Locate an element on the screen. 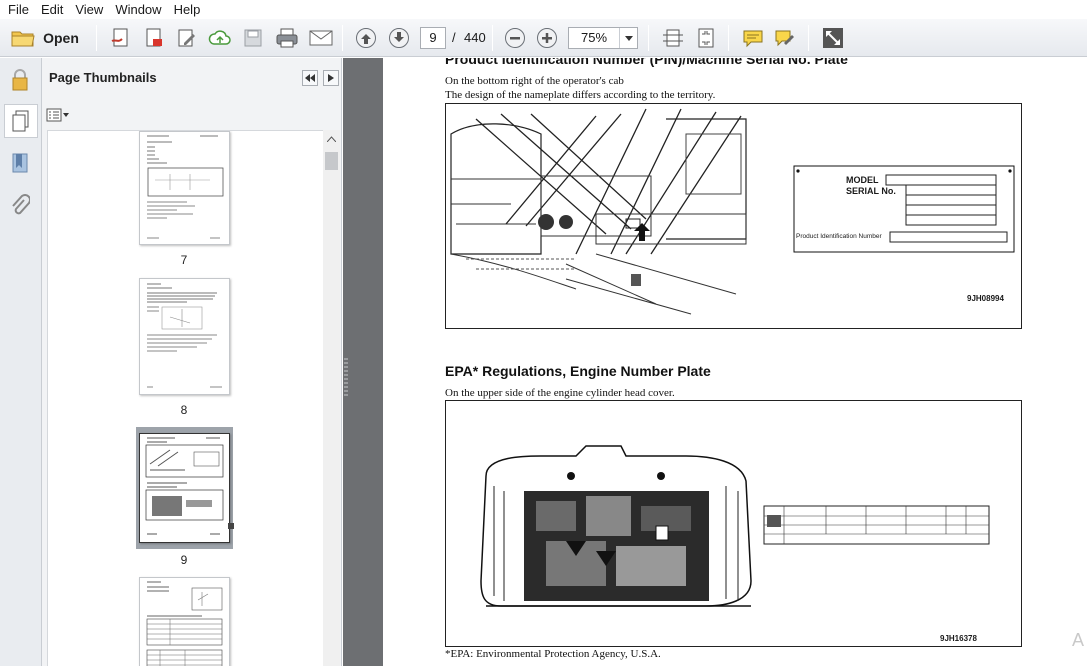 This screenshot has height=666, width=1087. total-pages: 440 is located at coordinates (475, 37).